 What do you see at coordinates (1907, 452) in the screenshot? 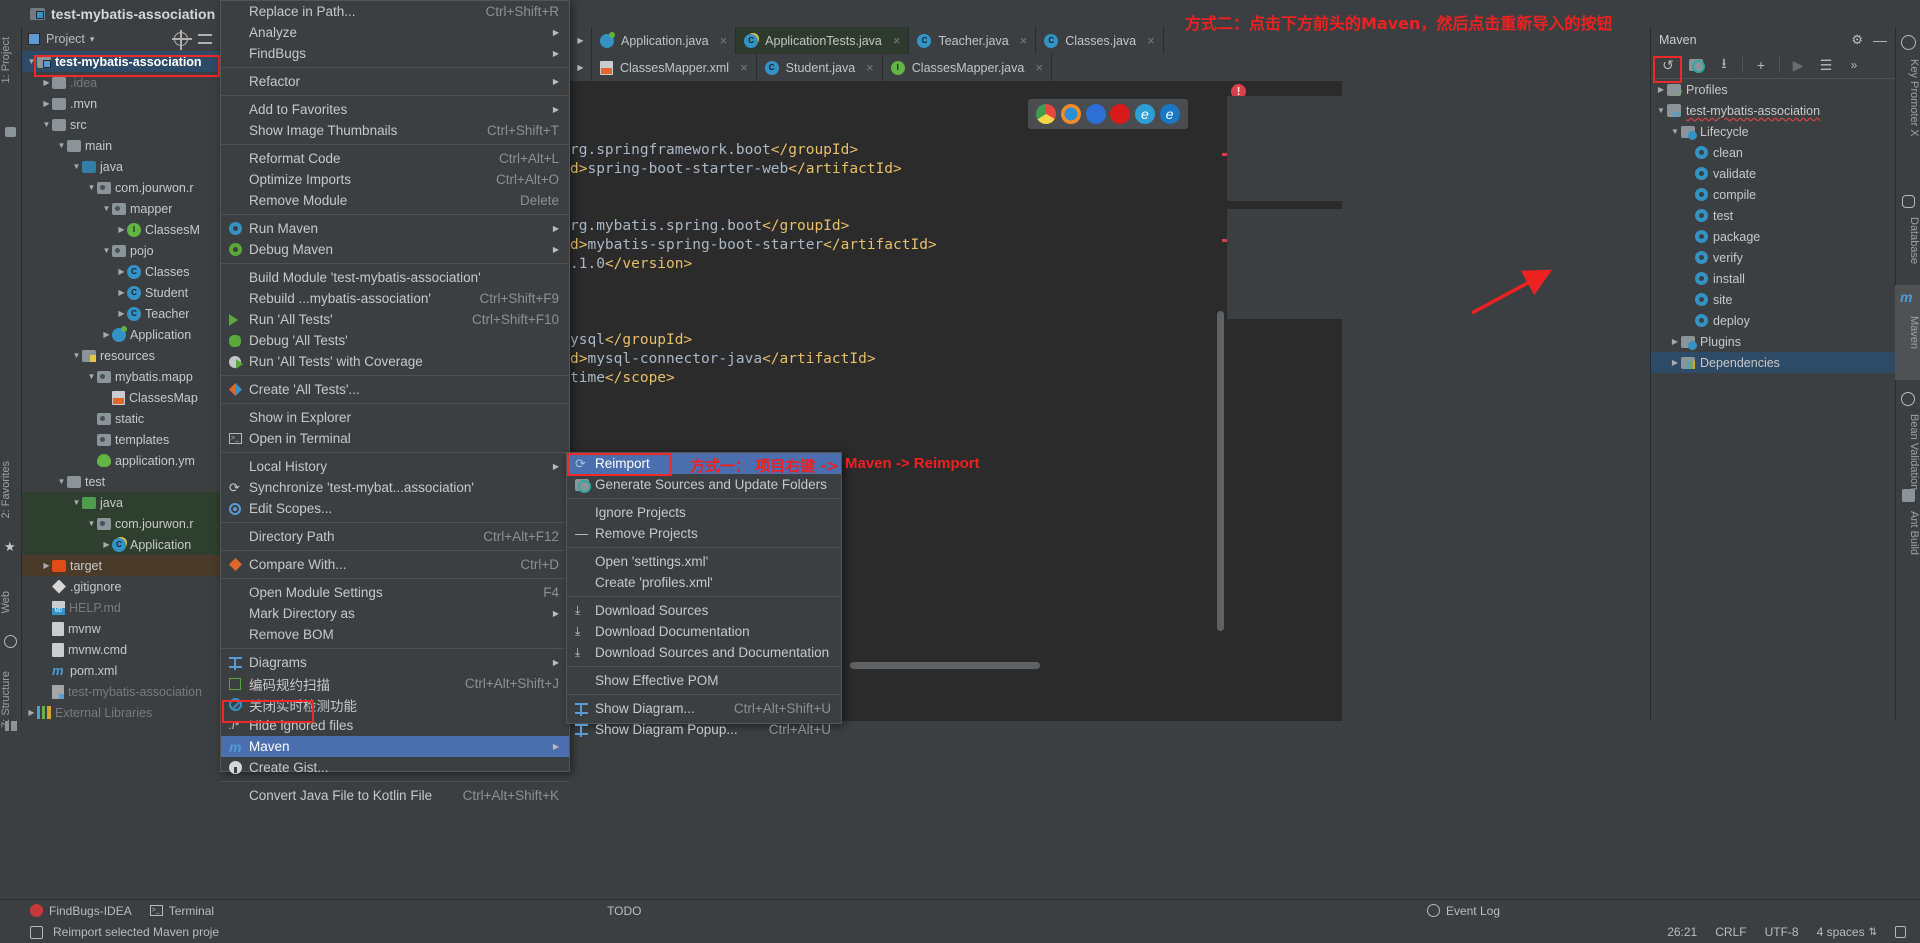
I see `sidebar-item-bean-validation: Bean Validation` at bounding box center [1907, 452].